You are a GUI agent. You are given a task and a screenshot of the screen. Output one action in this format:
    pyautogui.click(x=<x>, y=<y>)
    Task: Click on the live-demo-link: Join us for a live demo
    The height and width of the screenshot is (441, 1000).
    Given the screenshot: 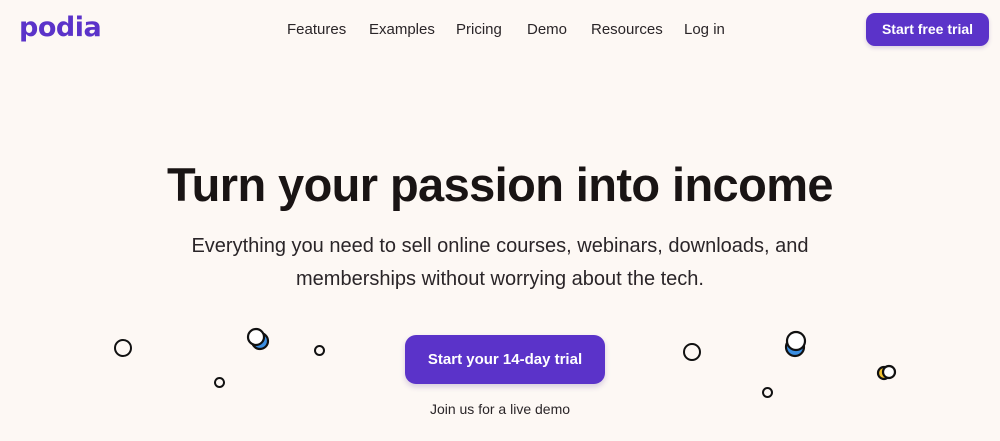 What is the action you would take?
    pyautogui.click(x=500, y=409)
    